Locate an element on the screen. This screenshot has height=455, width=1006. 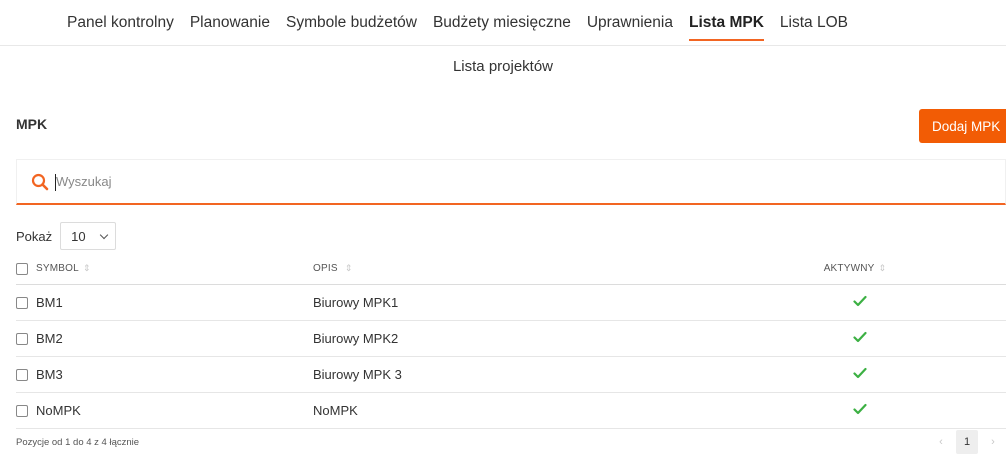
select-all-checkbox is located at coordinates (22, 268).